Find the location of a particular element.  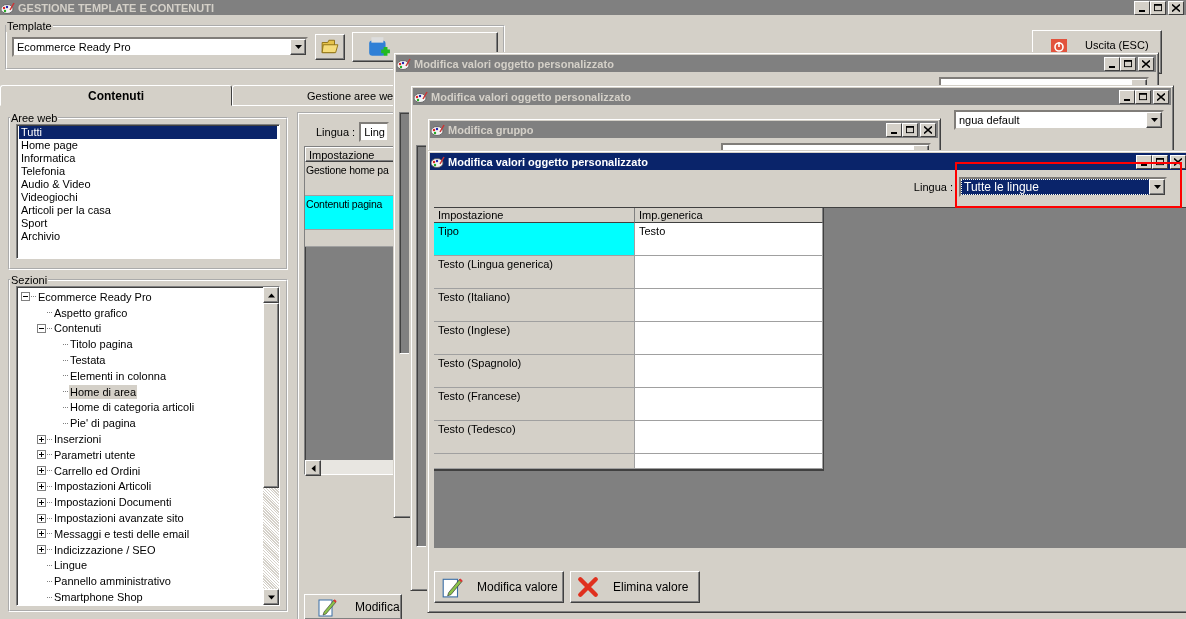

edit-button: Modifica is located at coordinates (353, 606).